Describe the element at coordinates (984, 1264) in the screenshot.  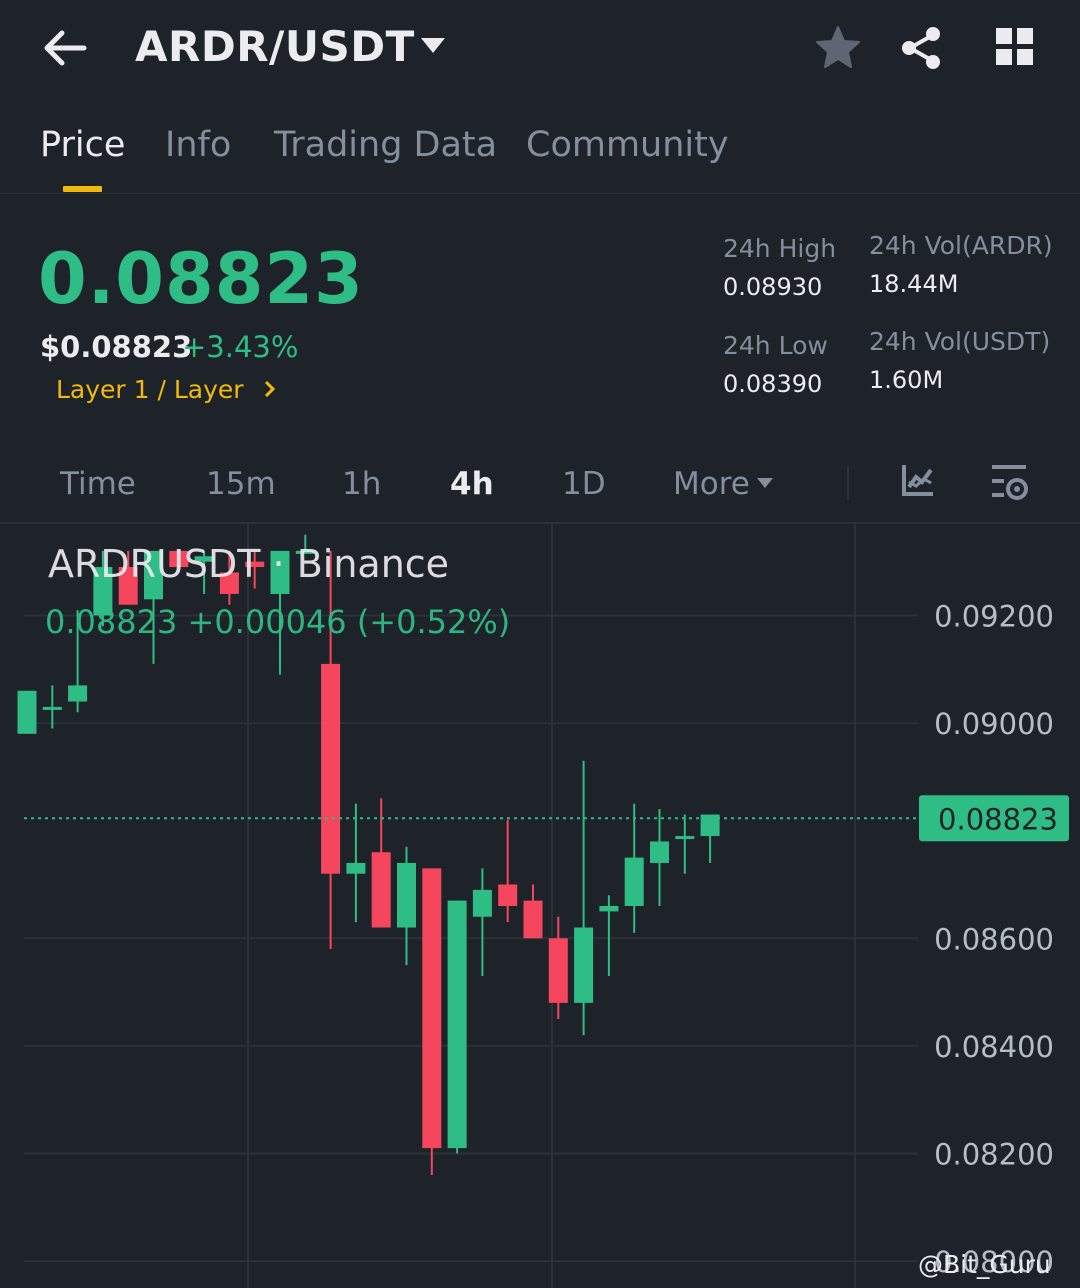
I see `watermark: @Bit_Guru` at that location.